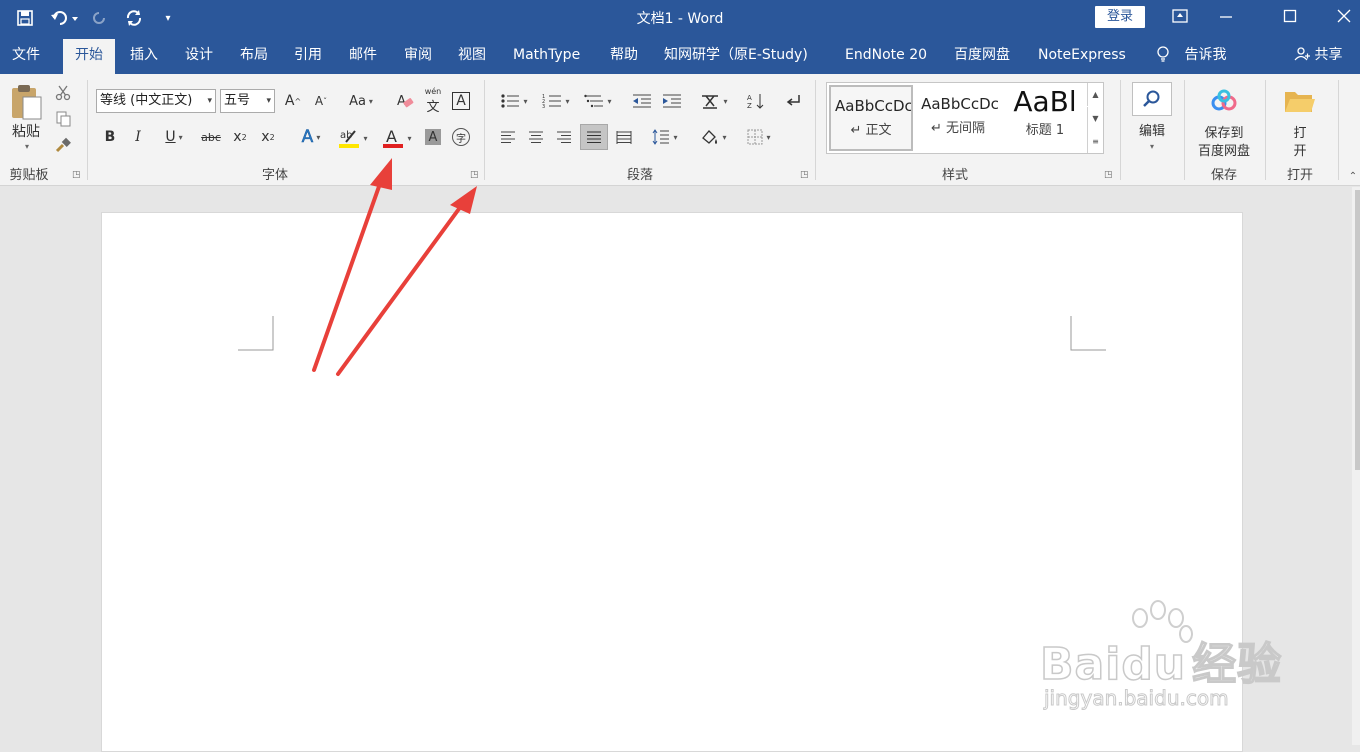 This screenshot has width=1360, height=752. What do you see at coordinates (63, 145) in the screenshot?
I see `format-painter-icon` at bounding box center [63, 145].